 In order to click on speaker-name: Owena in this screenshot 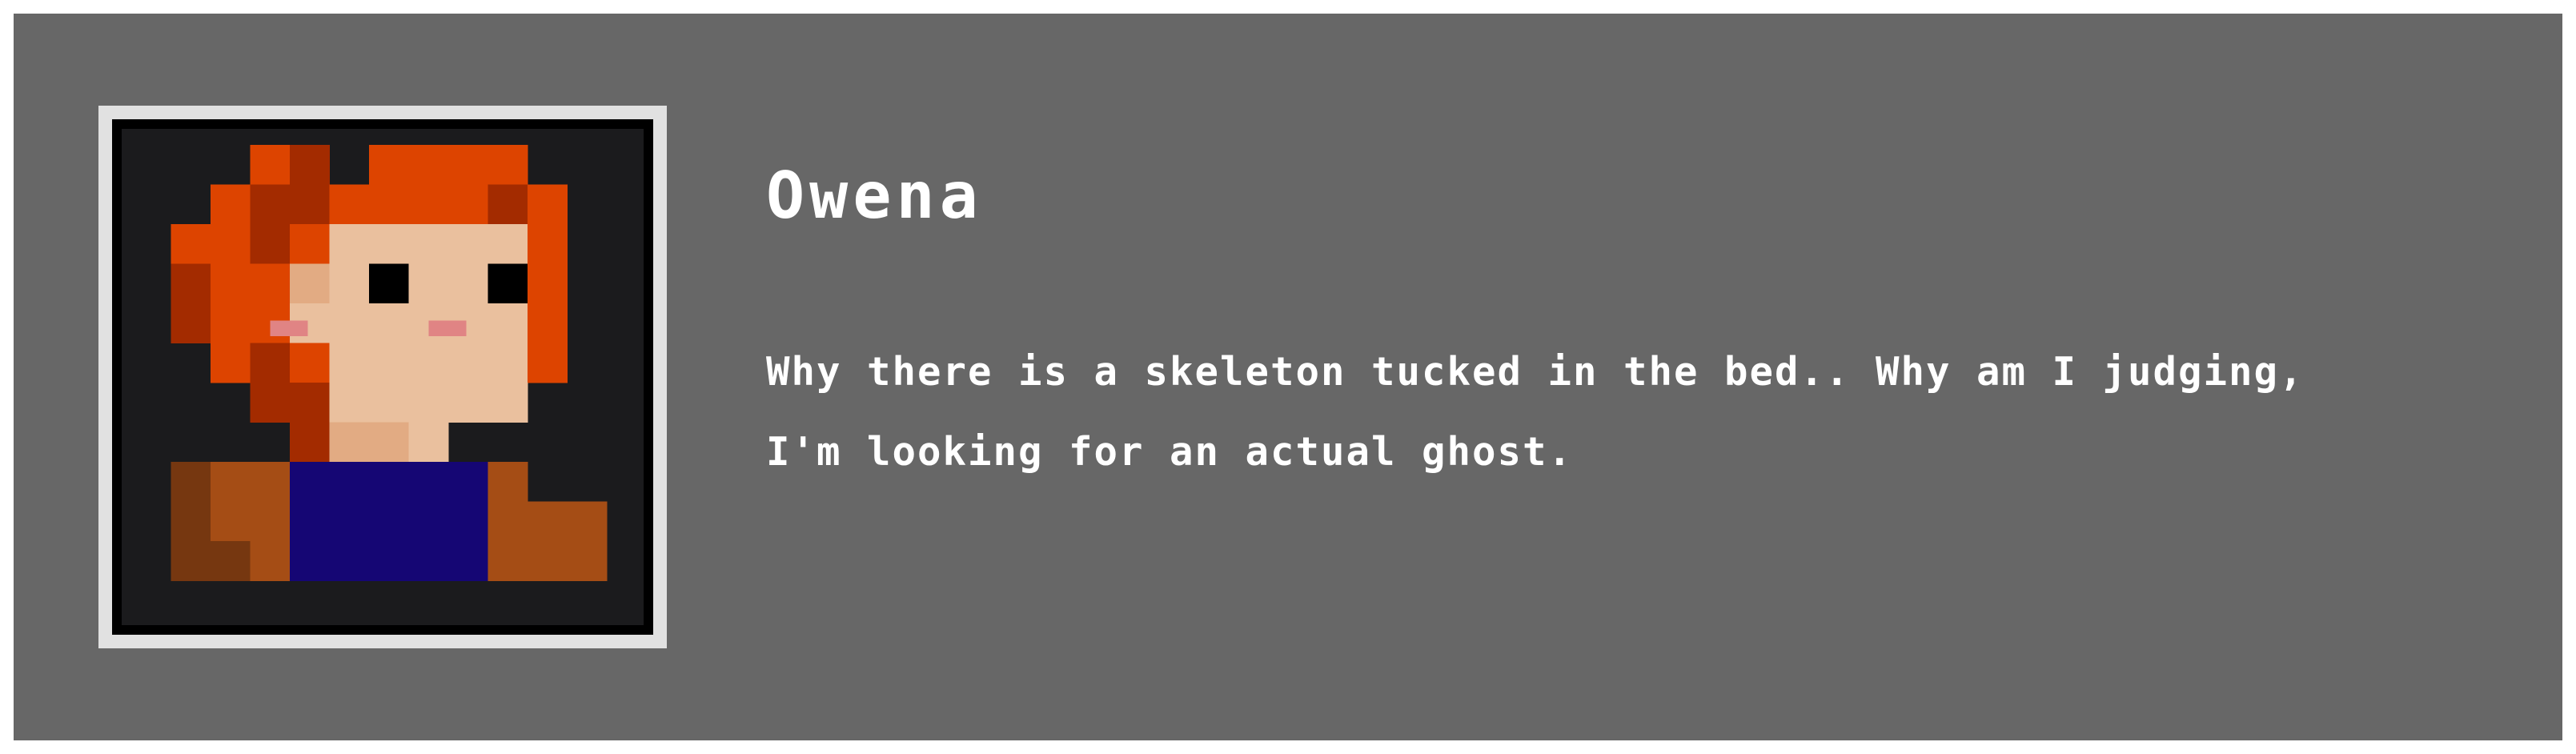, I will do `click(874, 196)`.